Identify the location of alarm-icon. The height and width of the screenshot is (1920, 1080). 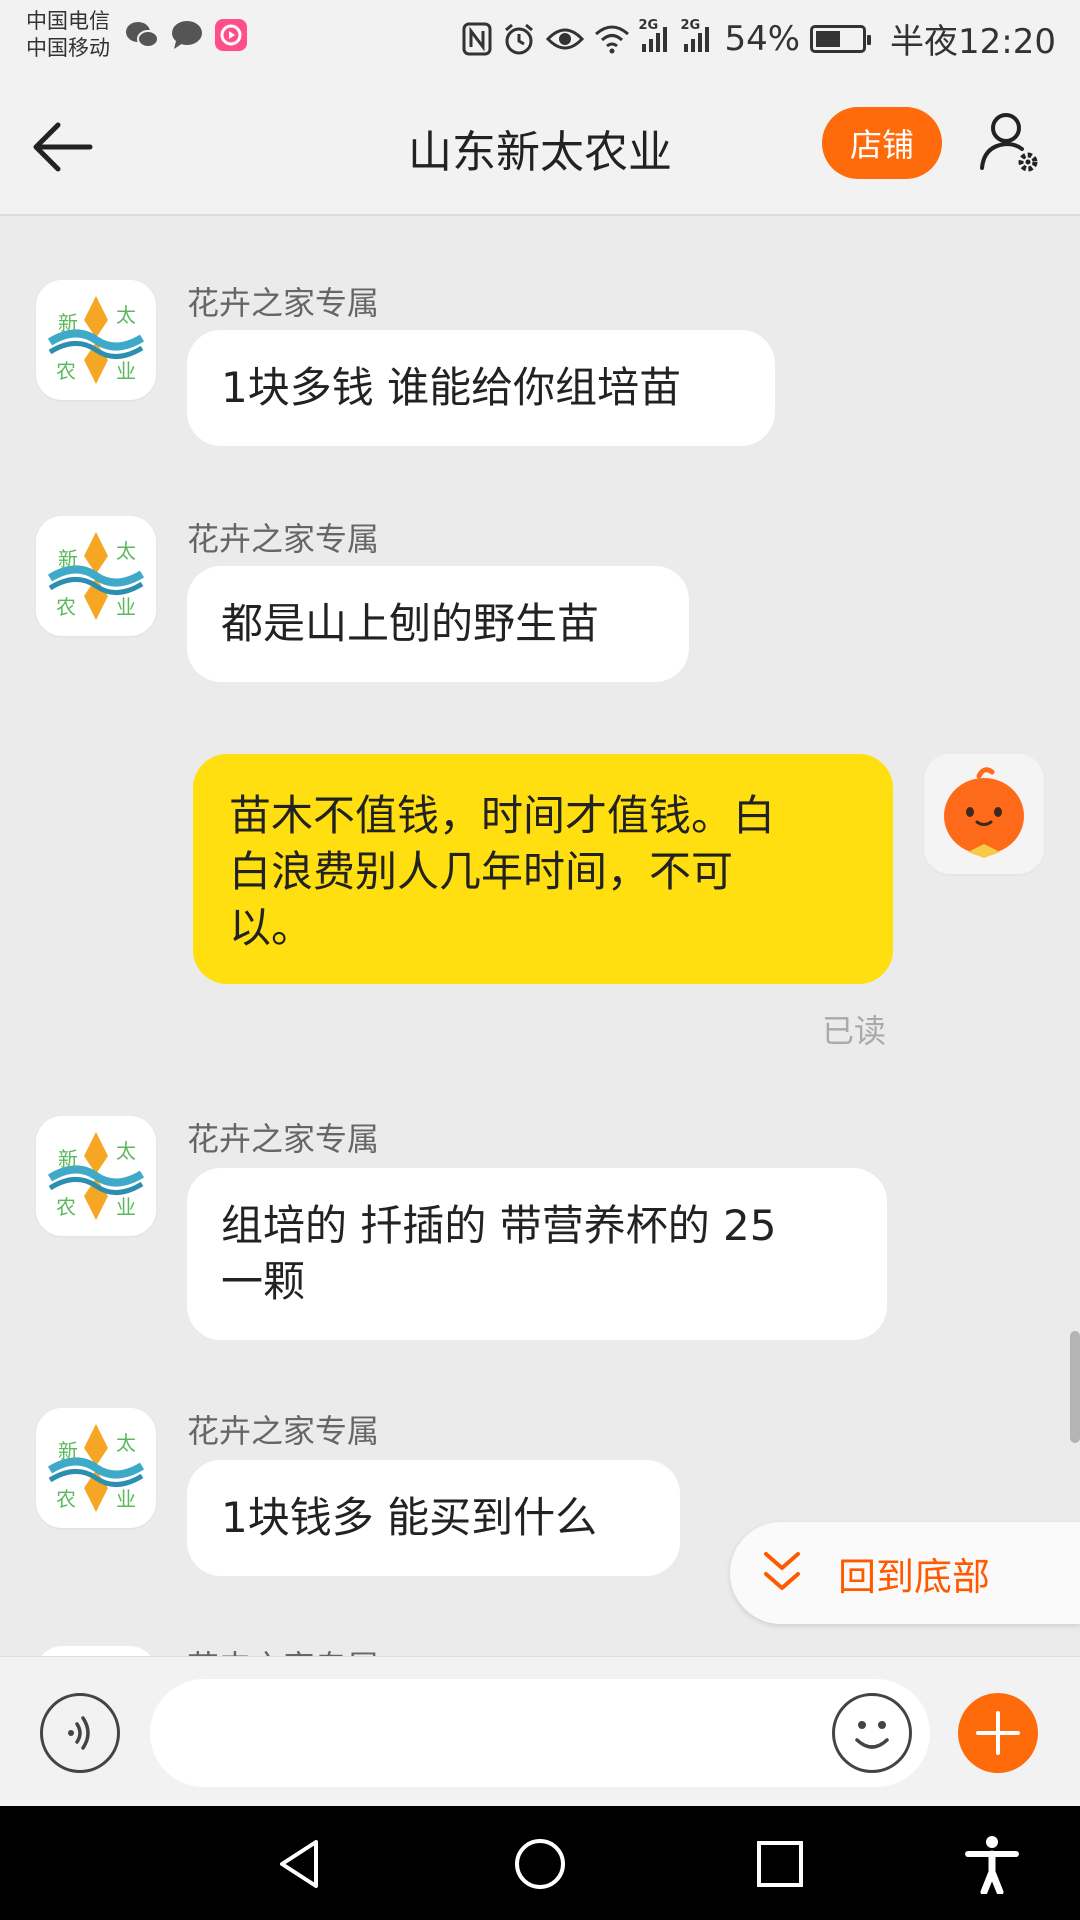
(519, 39).